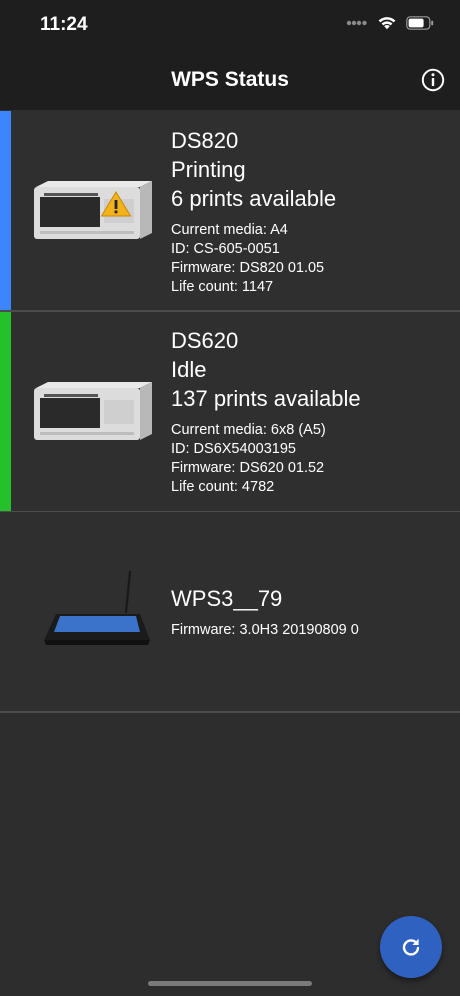 This screenshot has width=460, height=996. I want to click on device-id: ID: DS6X54003195, so click(233, 449).